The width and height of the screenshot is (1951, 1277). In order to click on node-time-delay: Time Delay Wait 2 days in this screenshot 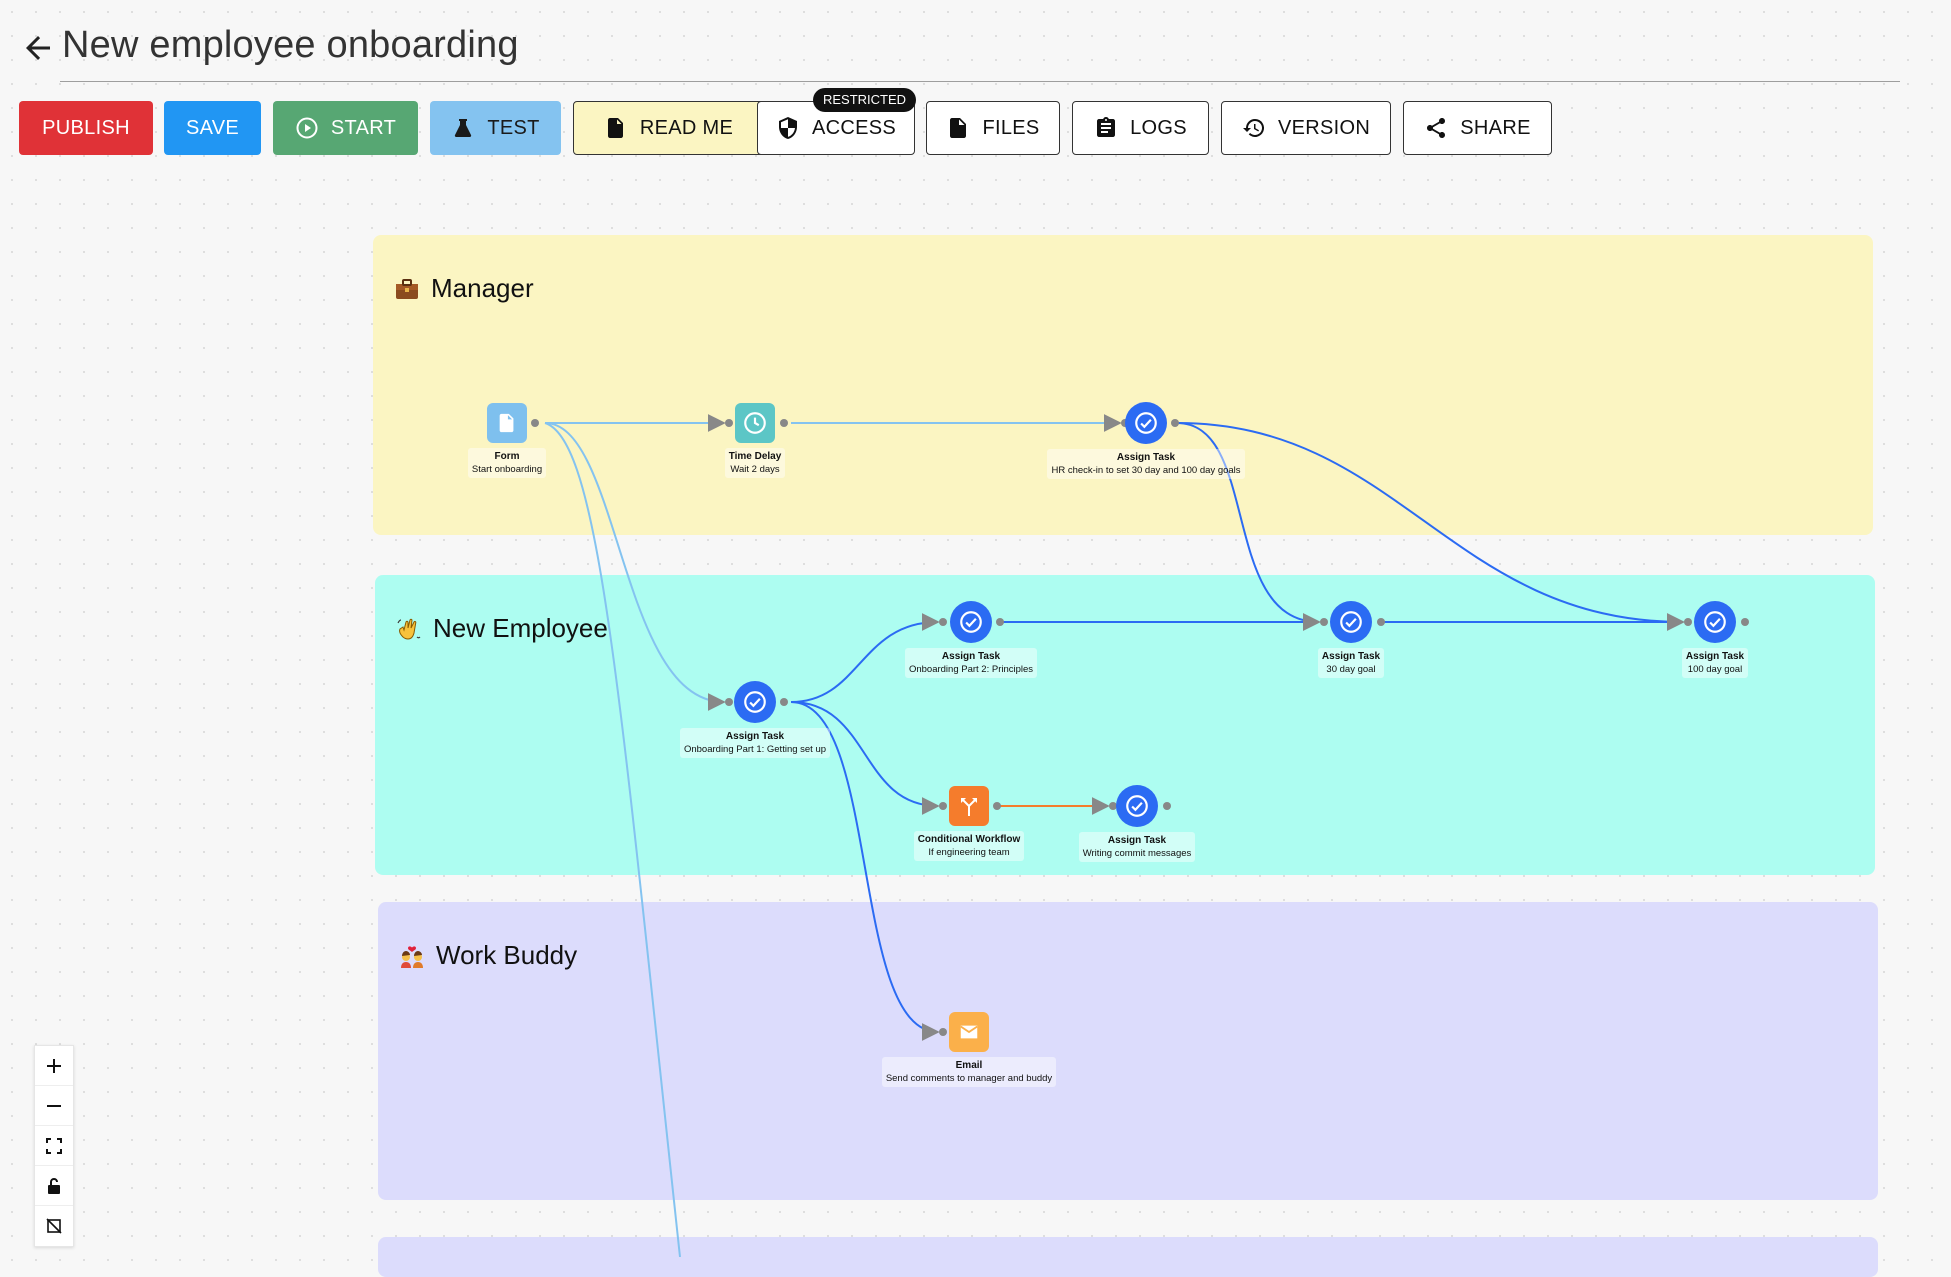, I will do `click(755, 440)`.